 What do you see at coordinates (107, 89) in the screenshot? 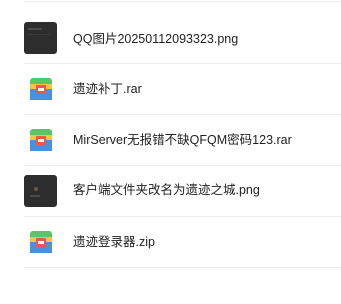
I see `file-name: 遗迹补丁.rar` at bounding box center [107, 89].